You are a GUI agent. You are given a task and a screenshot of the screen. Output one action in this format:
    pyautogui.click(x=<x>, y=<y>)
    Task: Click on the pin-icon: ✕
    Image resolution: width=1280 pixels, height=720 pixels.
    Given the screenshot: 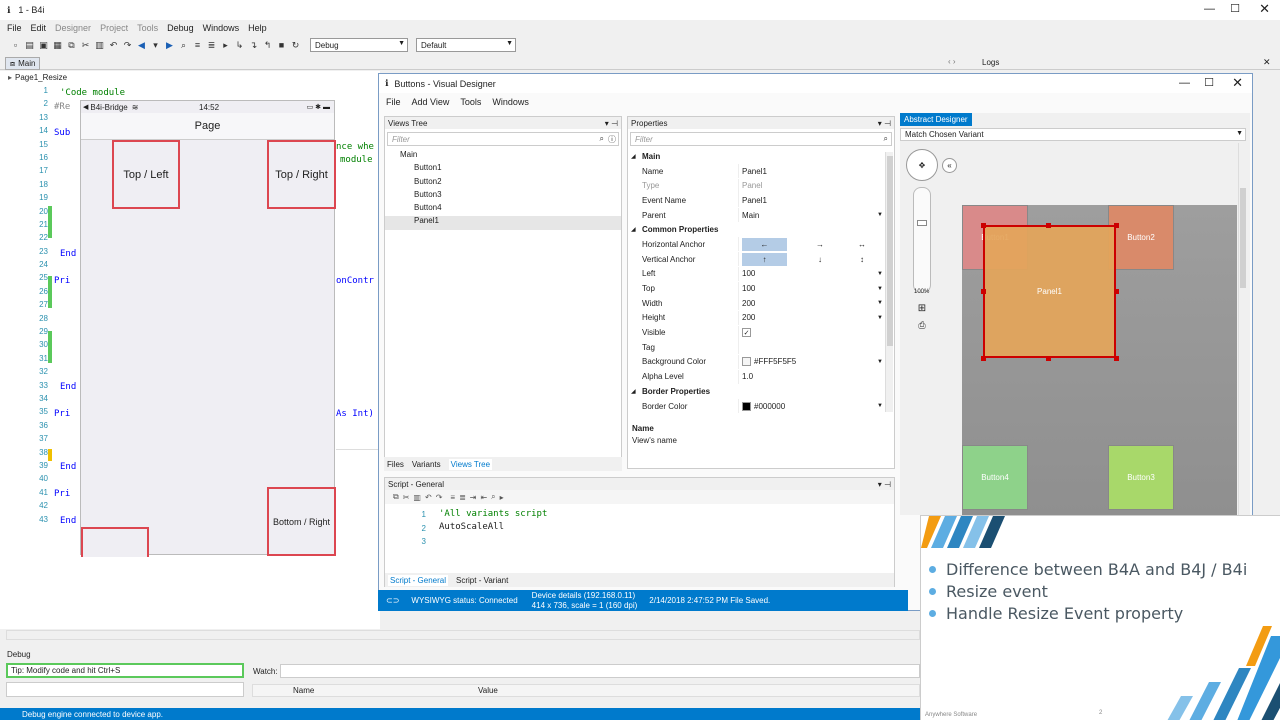 What is the action you would take?
    pyautogui.click(x=1267, y=62)
    